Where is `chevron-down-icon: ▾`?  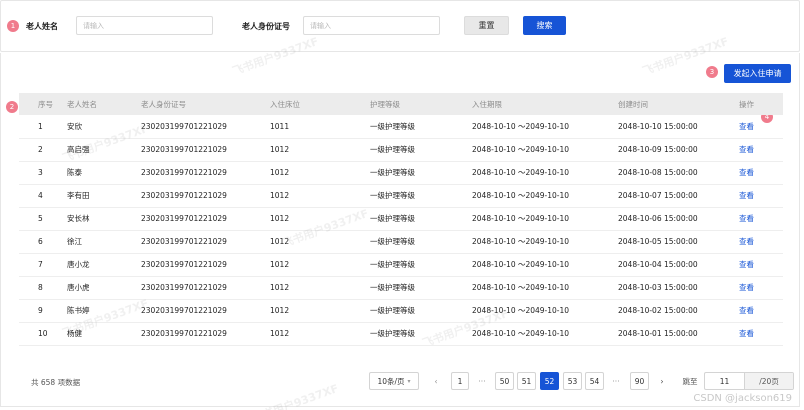
chevron-down-icon: ▾ is located at coordinates (409, 381).